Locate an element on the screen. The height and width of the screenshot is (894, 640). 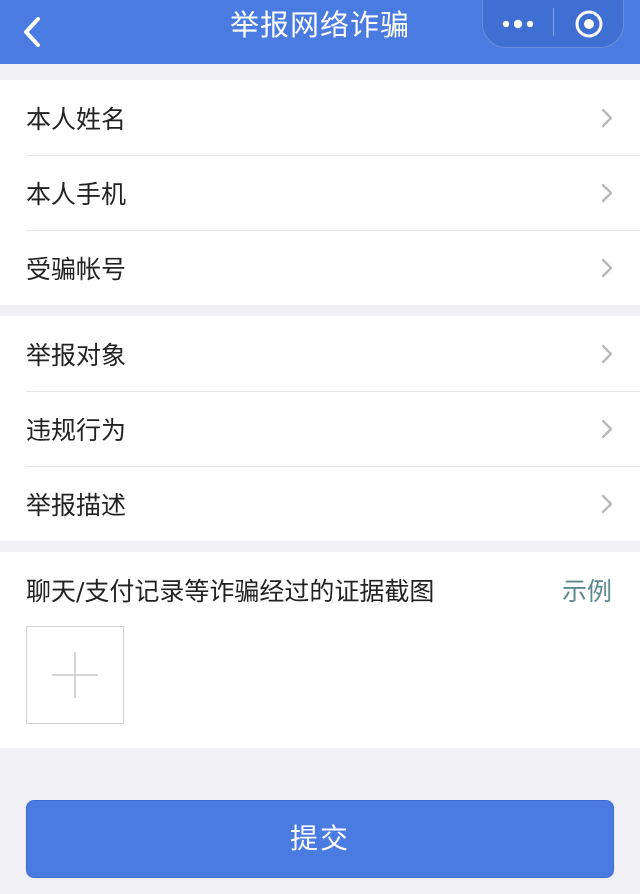
evidence-title: 聊天/支付记录等诈骗经过的证据截图 is located at coordinates (230, 591).